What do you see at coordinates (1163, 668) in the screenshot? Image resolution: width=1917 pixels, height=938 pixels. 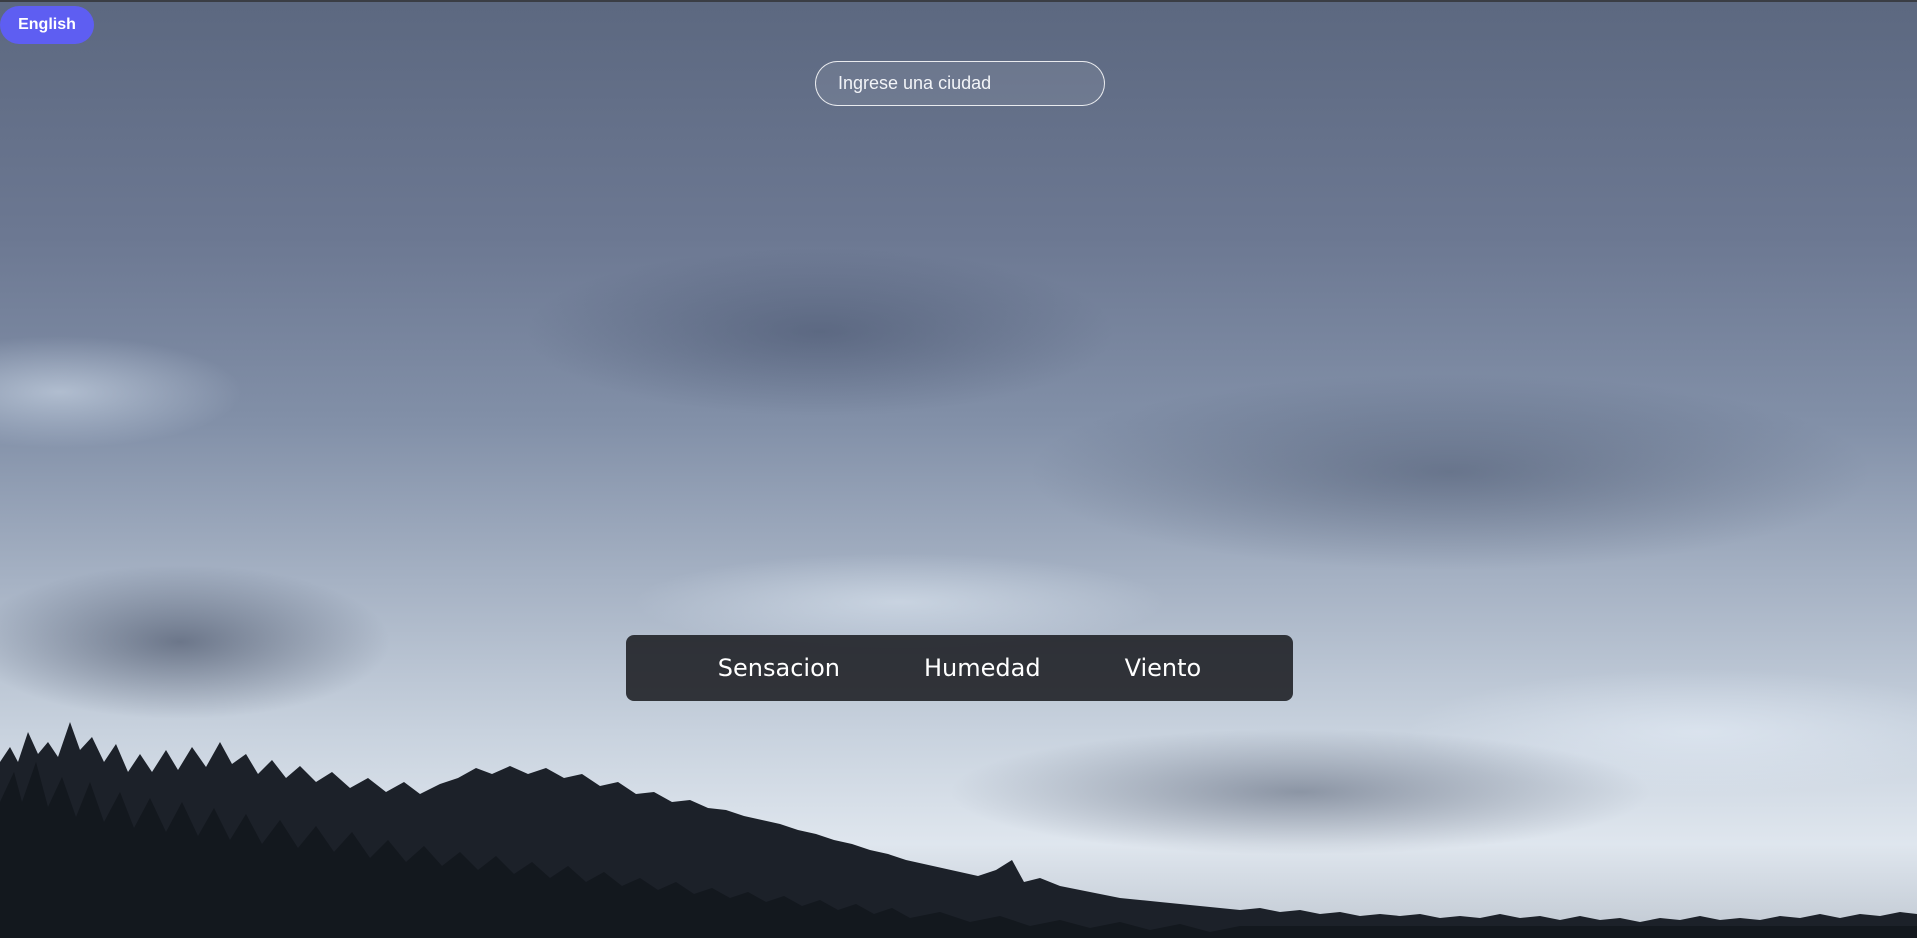 I see `wind-label: Viento` at bounding box center [1163, 668].